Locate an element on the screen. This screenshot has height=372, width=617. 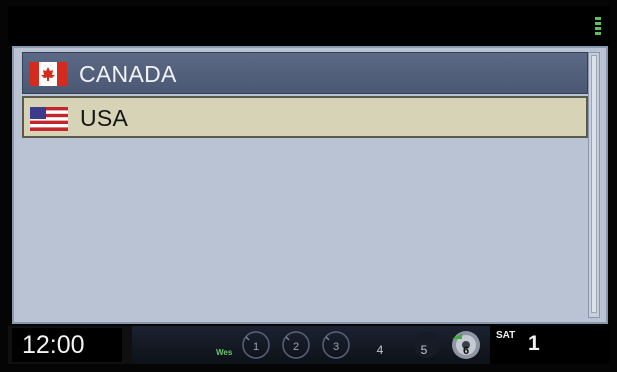
preset-2-button: 2 is located at coordinates (296, 345).